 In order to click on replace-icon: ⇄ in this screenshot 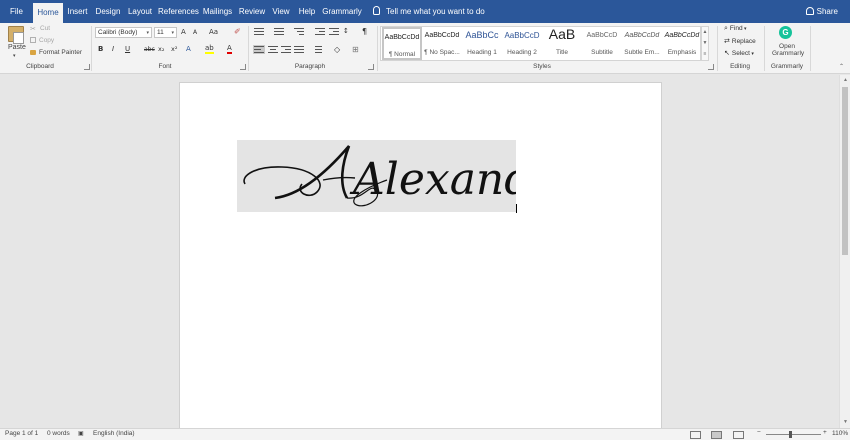, I will do `click(727, 41)`.